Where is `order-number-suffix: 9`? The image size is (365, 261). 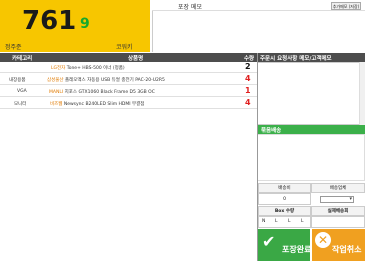
order-number-suffix: 9 is located at coordinates (85, 24).